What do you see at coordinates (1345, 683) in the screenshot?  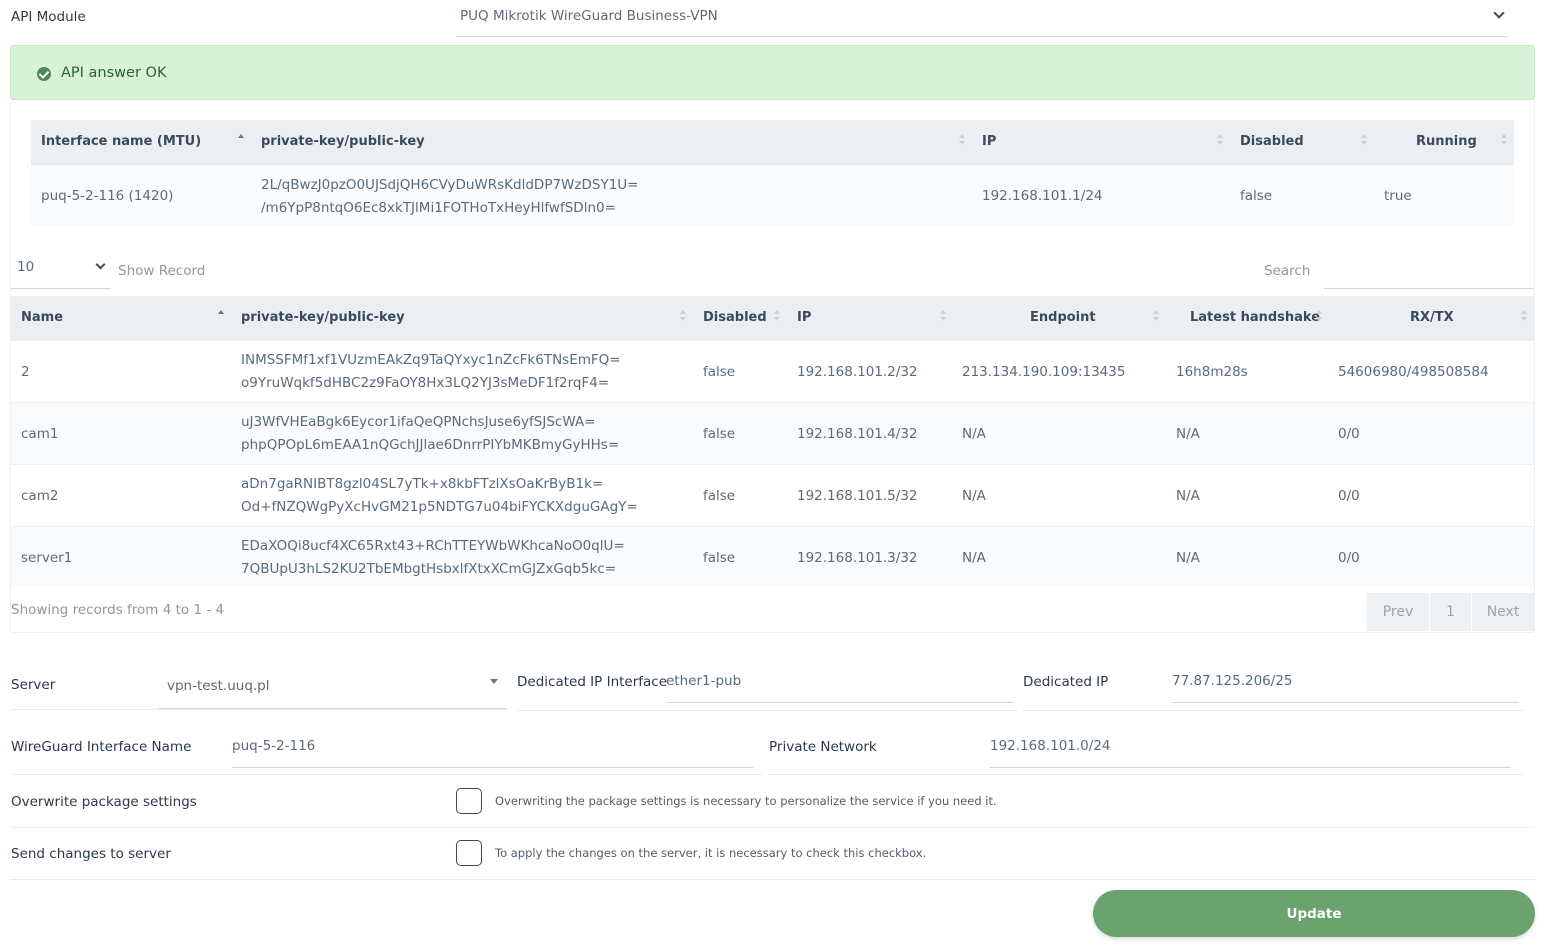 I see `dedicated-ip-field: 77.87.125.206/25` at bounding box center [1345, 683].